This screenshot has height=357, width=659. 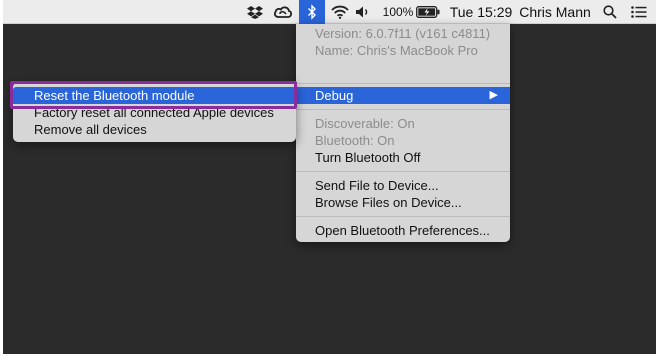 I want to click on submenu-arrow-icon: ▶, so click(x=493, y=95).